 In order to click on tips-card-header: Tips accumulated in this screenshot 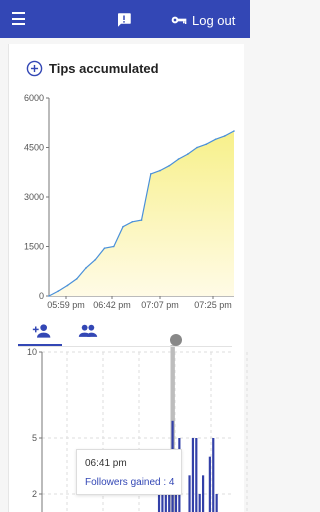, I will do `click(92, 68)`.